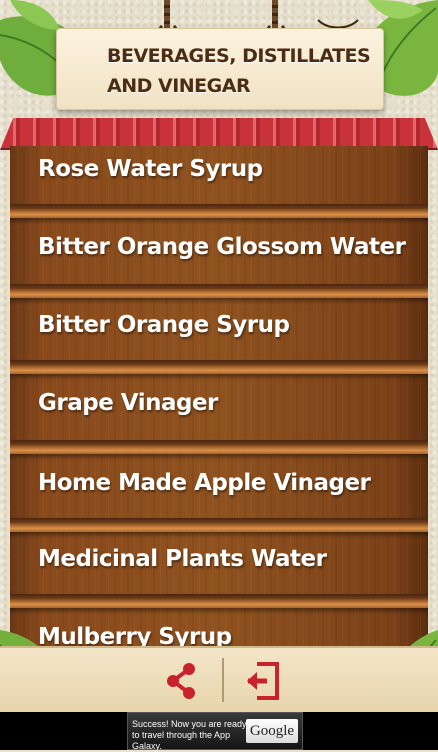  What do you see at coordinates (242, 71) in the screenshot?
I see `page-title: BEVERAGES, DISTILLATES AND VINEGAR` at bounding box center [242, 71].